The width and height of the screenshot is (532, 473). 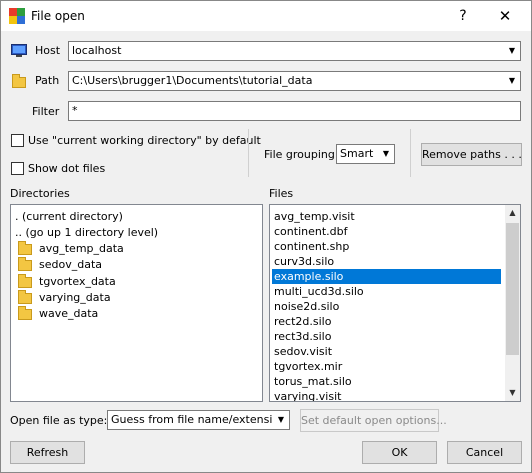 I want to click on list-item: avg_temp.visit, so click(x=313, y=216).